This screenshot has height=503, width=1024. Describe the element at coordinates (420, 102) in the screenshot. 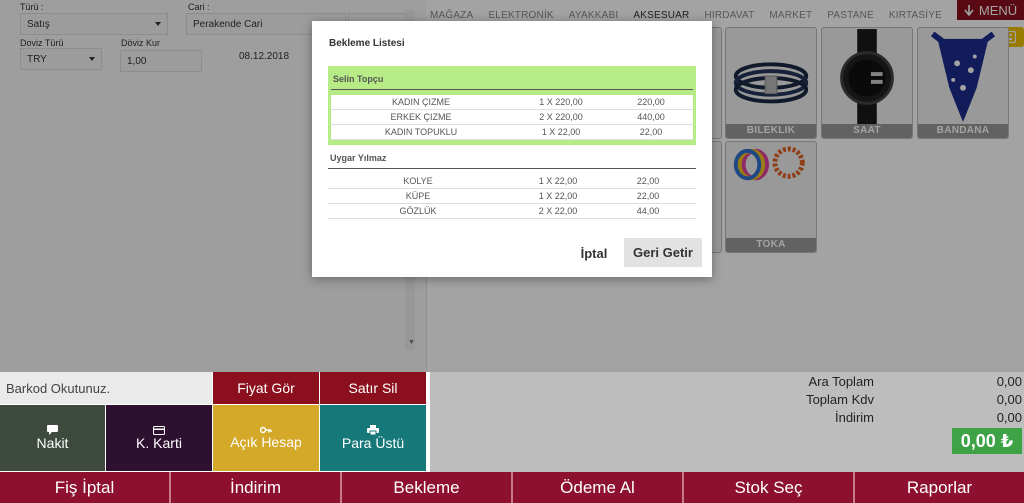

I see `item-name: KADIN ÇIZME` at that location.